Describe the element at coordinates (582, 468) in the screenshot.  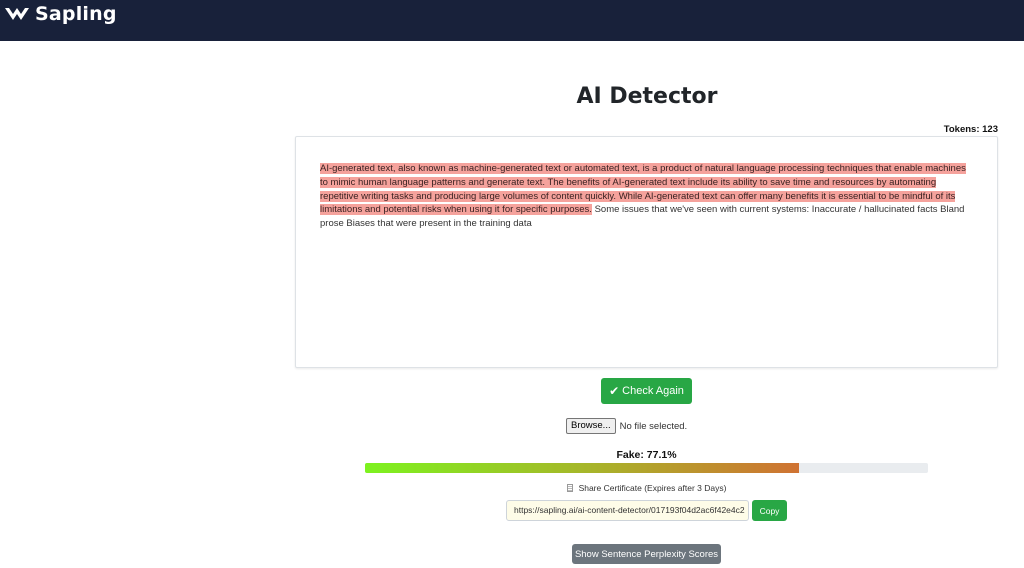
I see `fake-score-bar-fill` at that location.